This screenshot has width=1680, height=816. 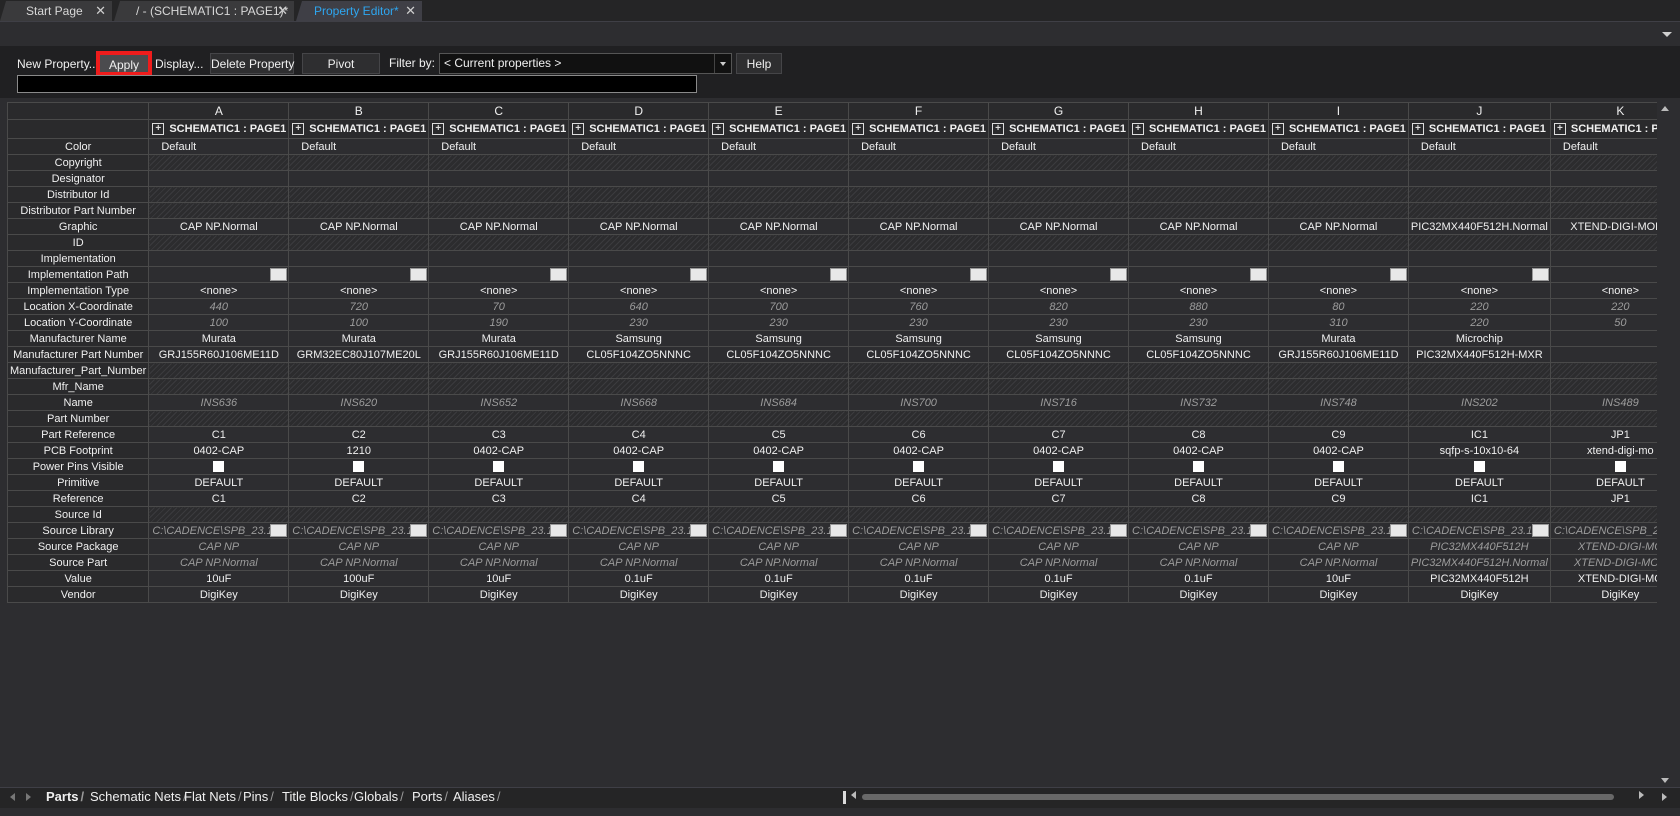 What do you see at coordinates (410, 11) in the screenshot?
I see `close-icon: ✕` at bounding box center [410, 11].